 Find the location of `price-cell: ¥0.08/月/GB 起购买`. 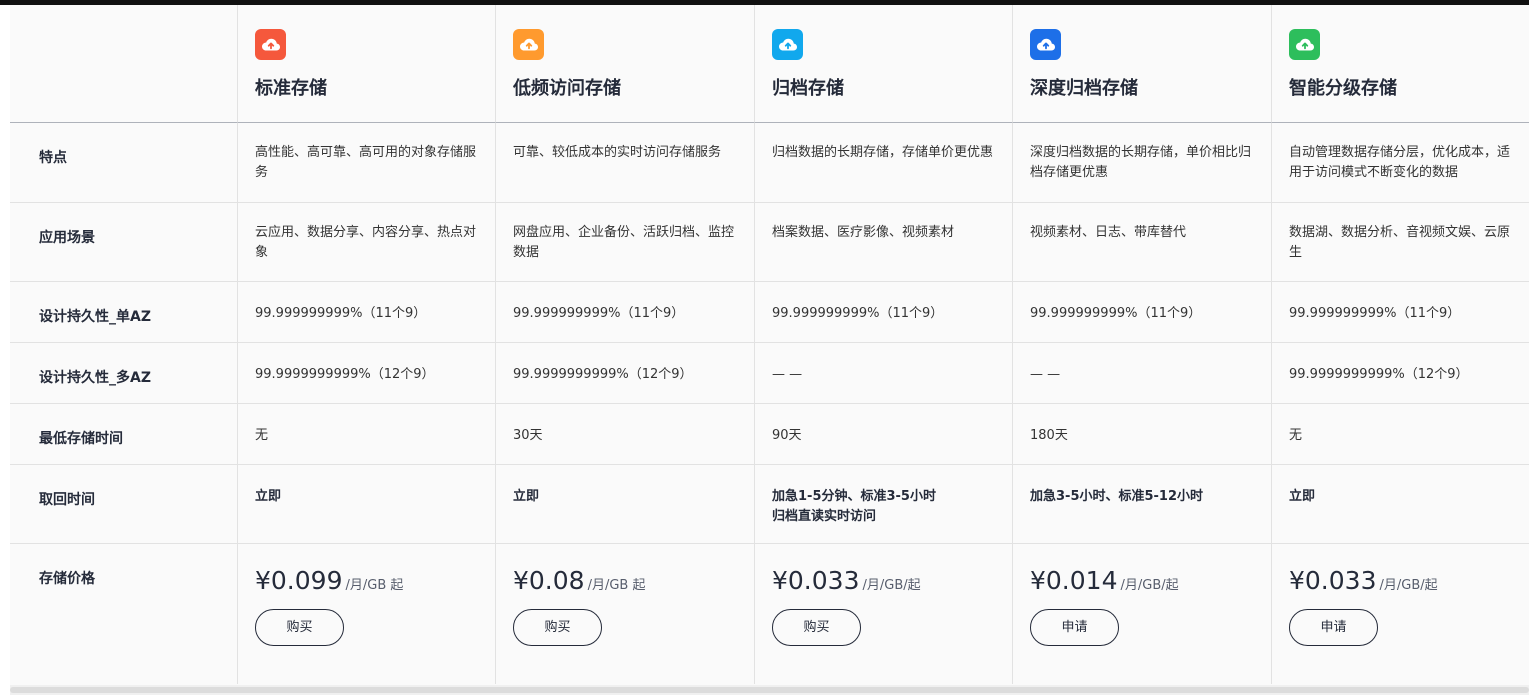

price-cell: ¥0.08/月/GB 起购买 is located at coordinates (625, 614).